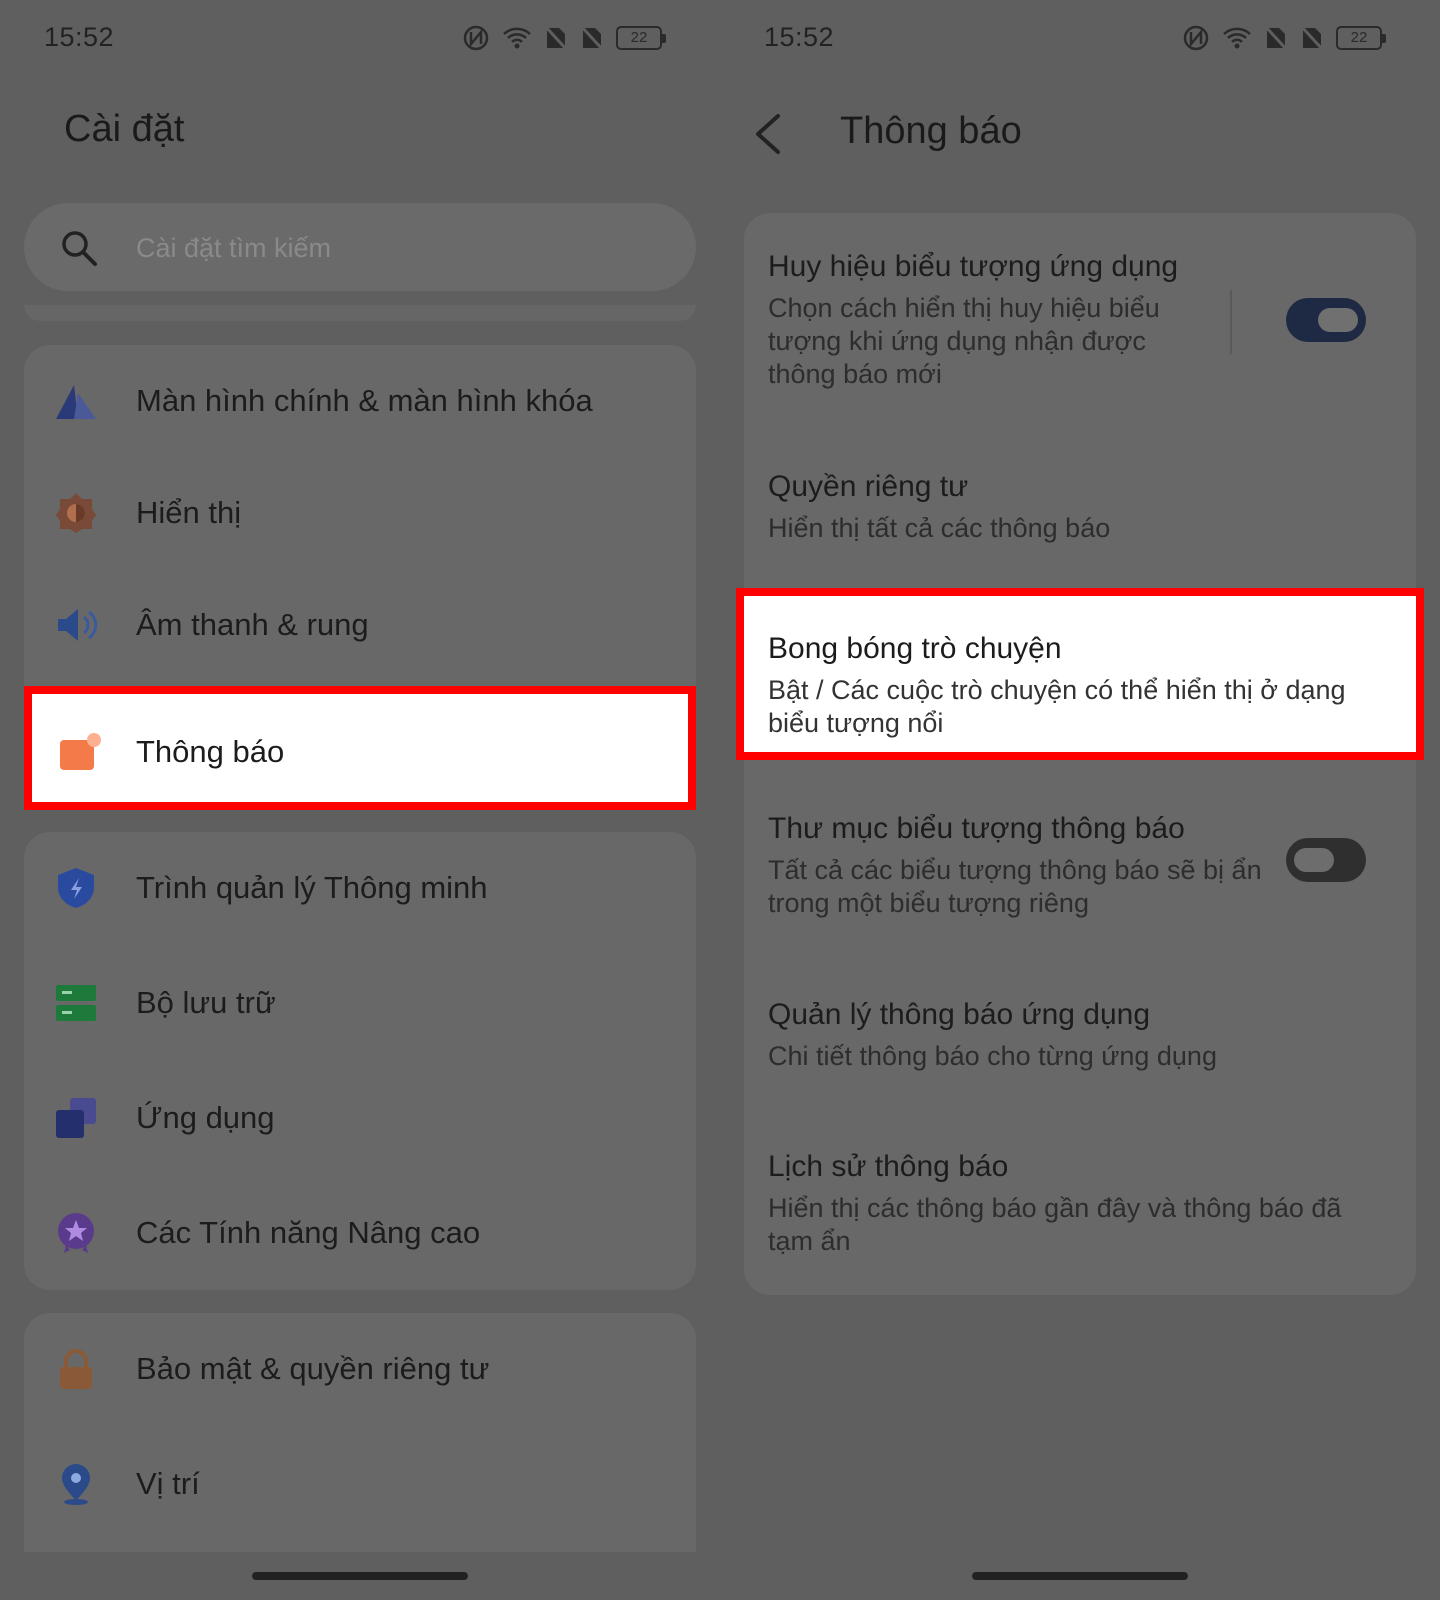 Image resolution: width=1440 pixels, height=1600 pixels. Describe the element at coordinates (360, 1003) in the screenshot. I see `settings-item-storage: Bộ lưu trữ` at that location.